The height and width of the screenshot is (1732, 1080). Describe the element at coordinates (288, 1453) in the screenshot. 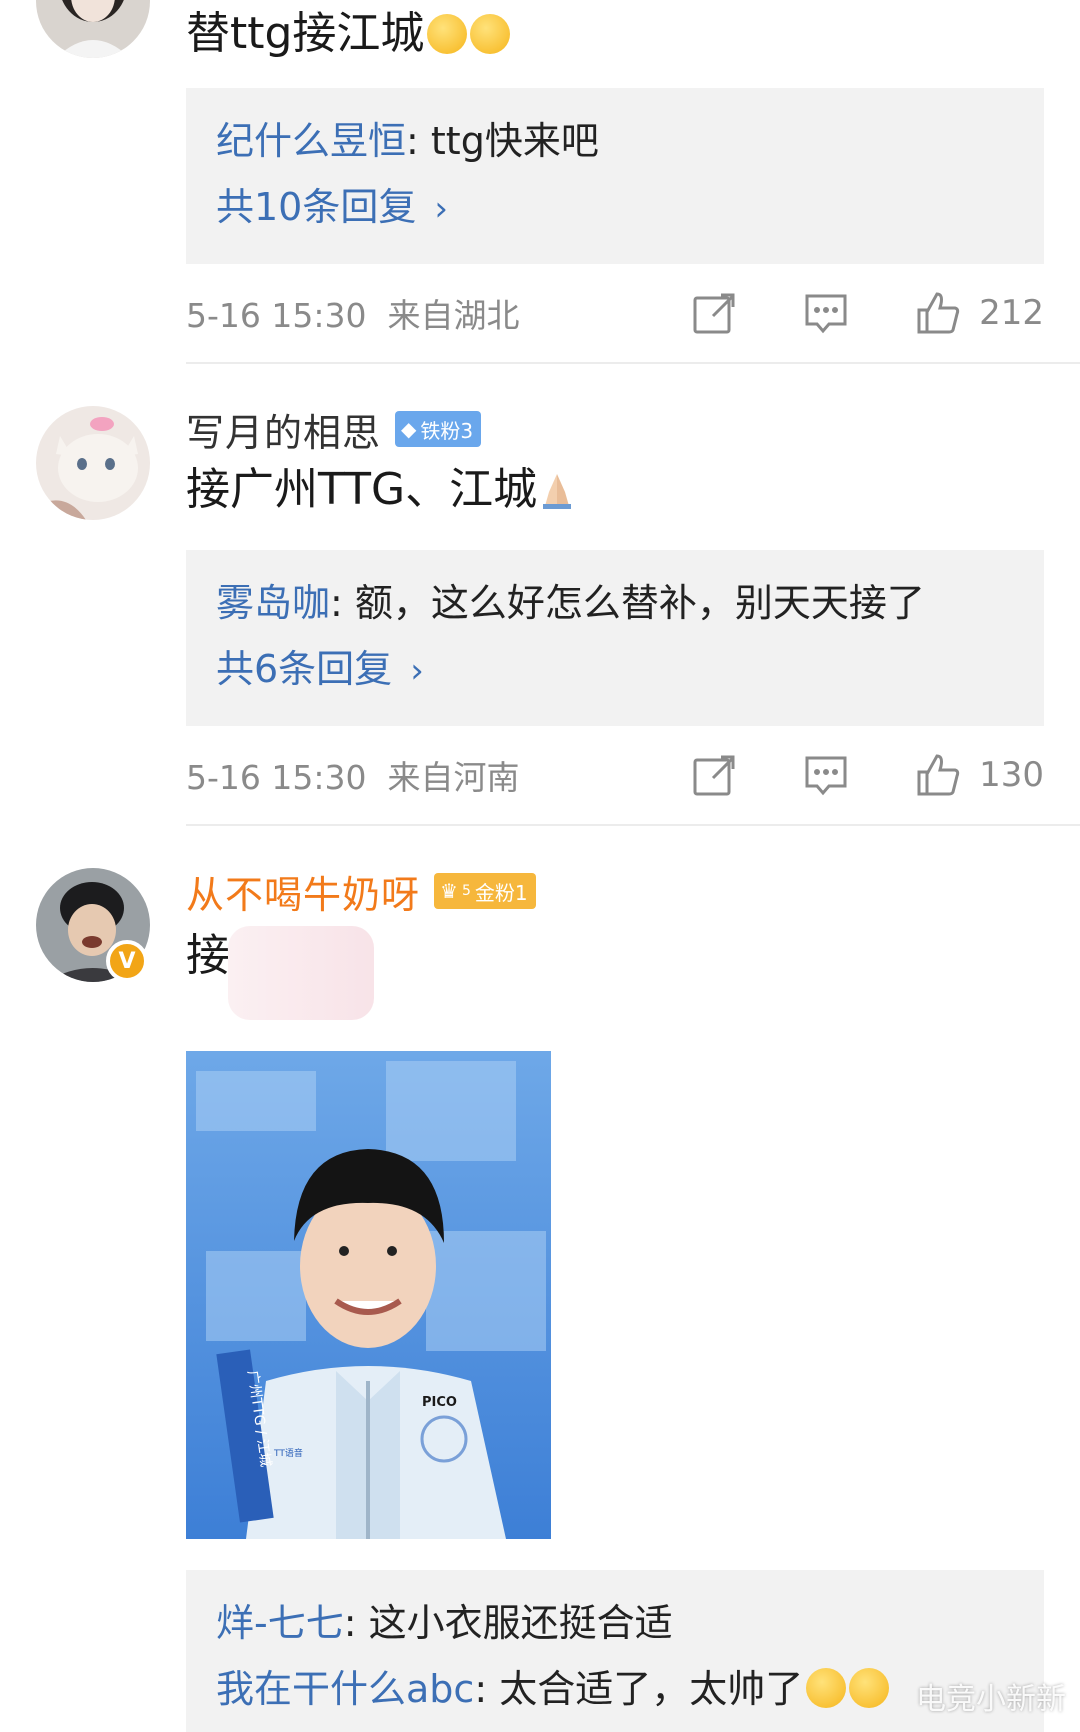

I see `photo-chest-logo-text: TT语音` at that location.